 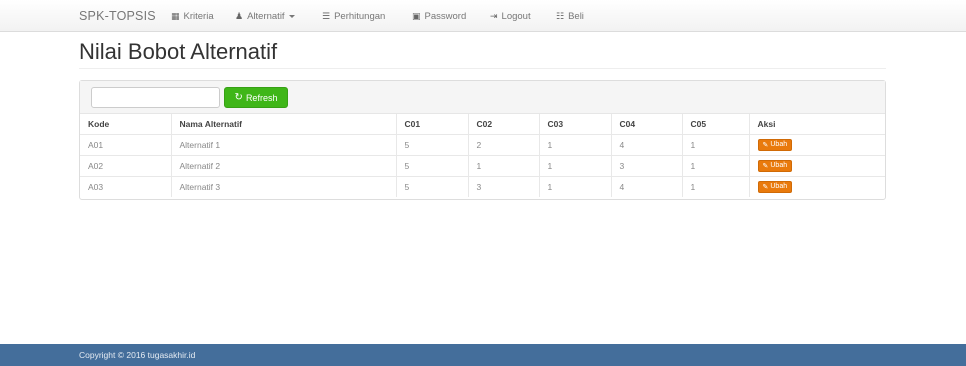 What do you see at coordinates (125, 165) in the screenshot?
I see `cell-kode: A02` at bounding box center [125, 165].